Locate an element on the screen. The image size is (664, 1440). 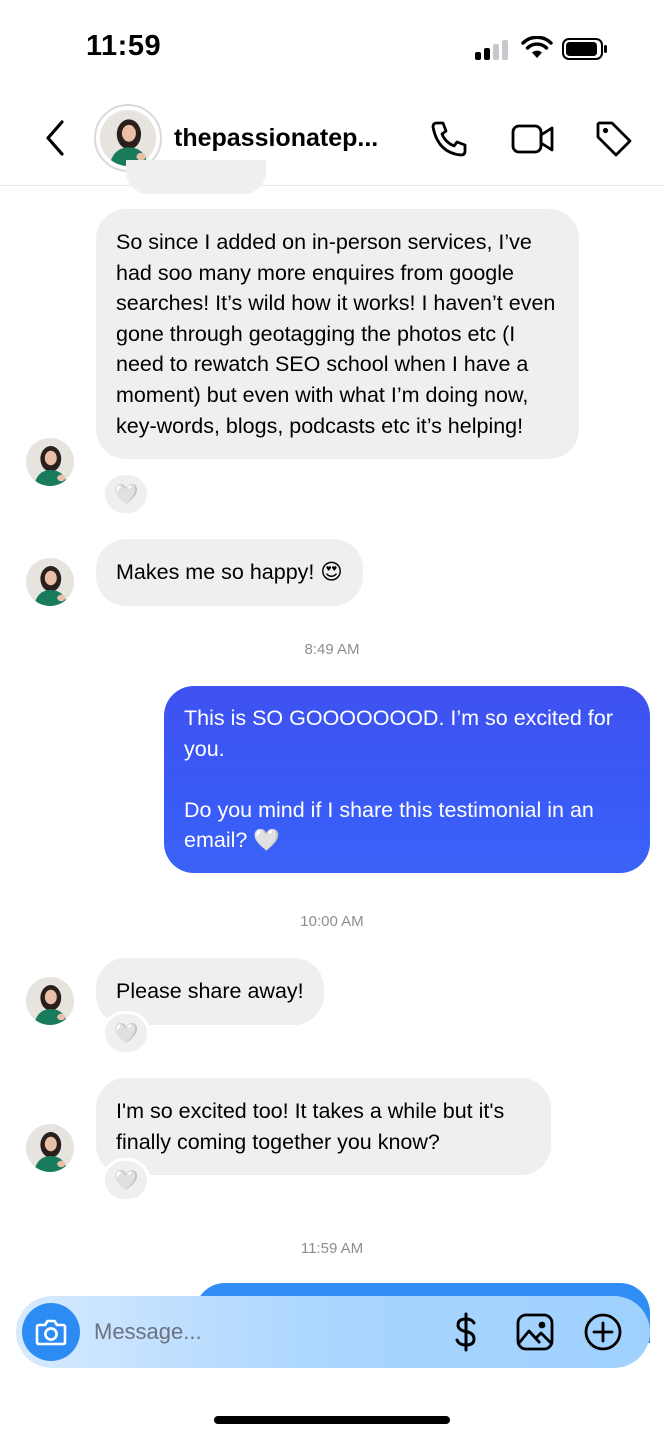
wifi-icon is located at coordinates (537, 47).